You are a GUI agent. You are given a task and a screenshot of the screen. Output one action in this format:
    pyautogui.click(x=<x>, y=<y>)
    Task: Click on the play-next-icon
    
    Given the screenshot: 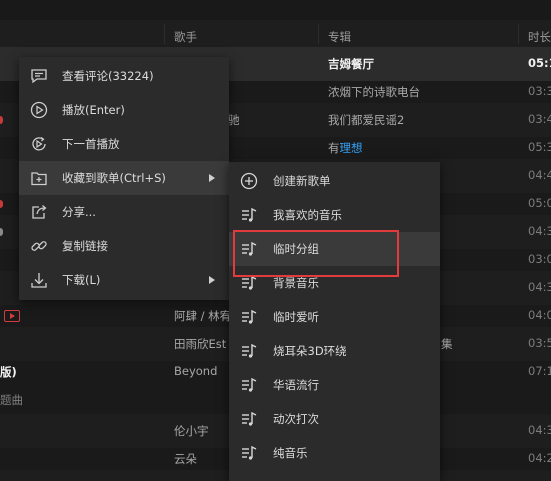 What is the action you would take?
    pyautogui.click(x=39, y=144)
    